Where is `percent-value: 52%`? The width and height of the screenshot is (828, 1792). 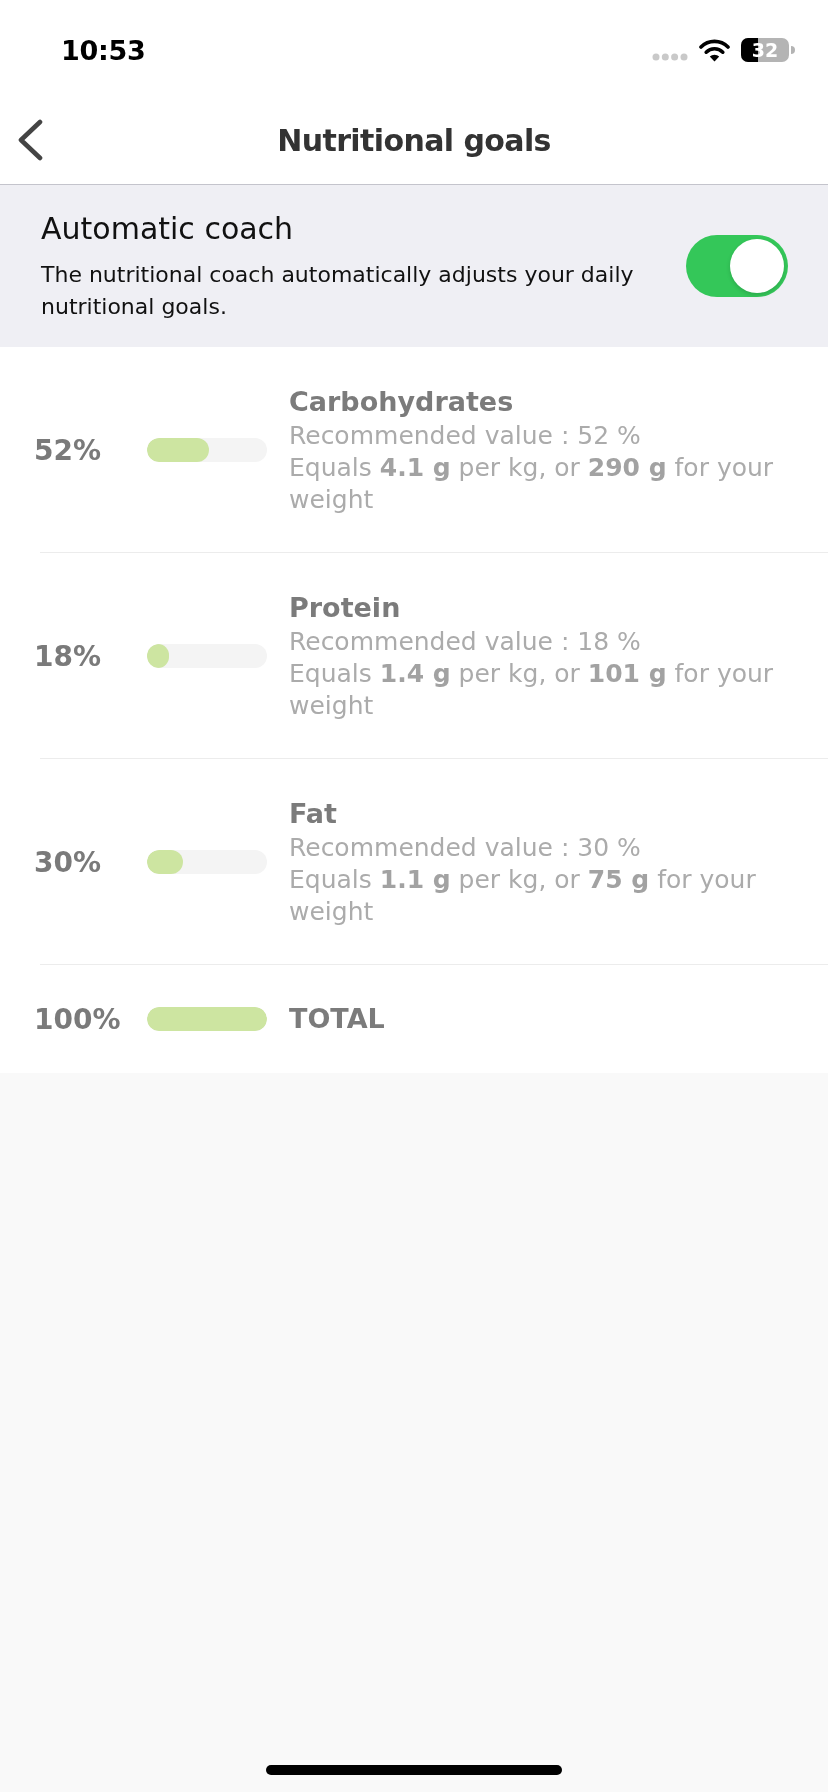 percent-value: 52% is located at coordinates (68, 450).